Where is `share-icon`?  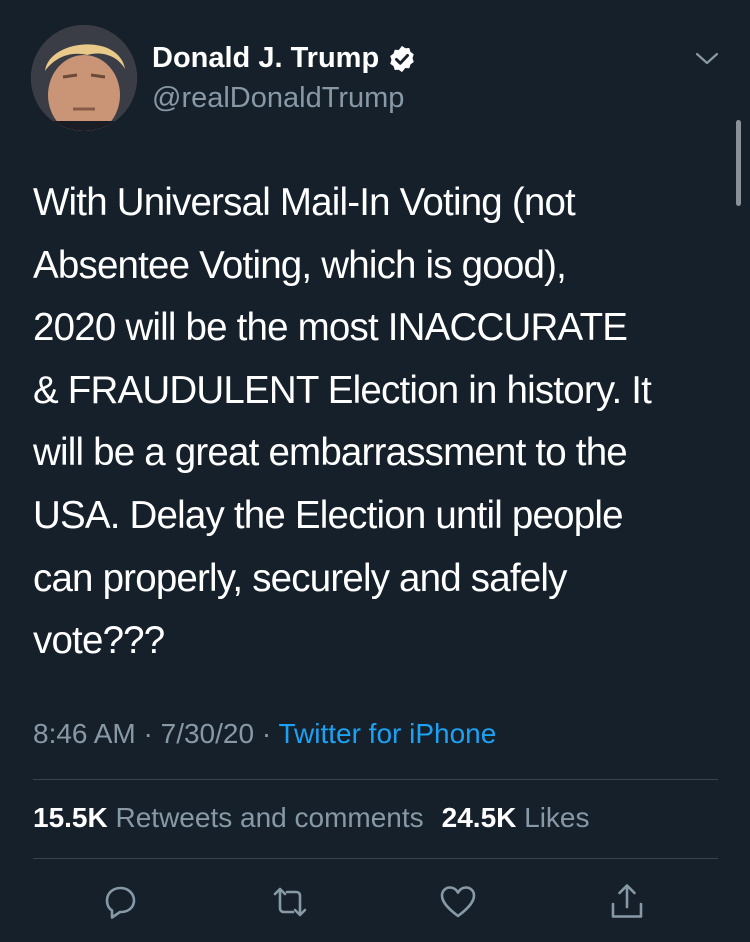
share-icon is located at coordinates (627, 902).